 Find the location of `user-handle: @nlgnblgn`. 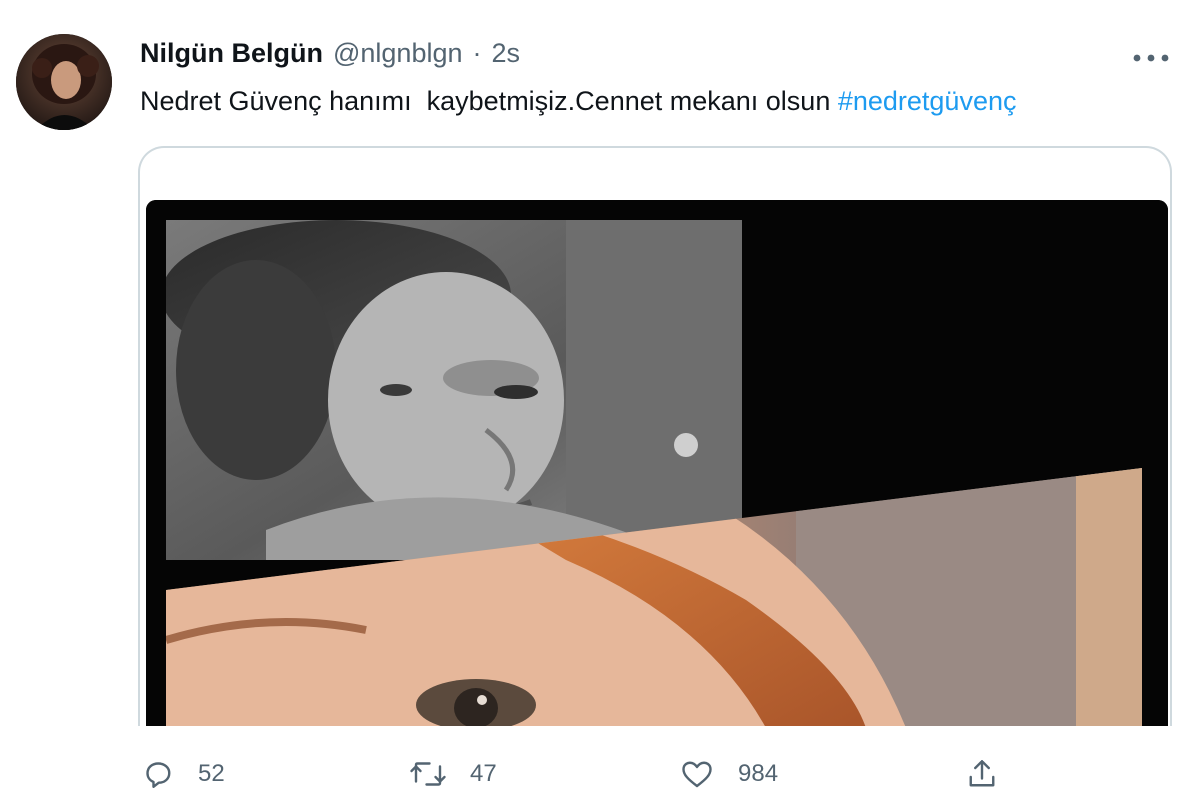

user-handle: @nlgnblgn is located at coordinates (398, 53).